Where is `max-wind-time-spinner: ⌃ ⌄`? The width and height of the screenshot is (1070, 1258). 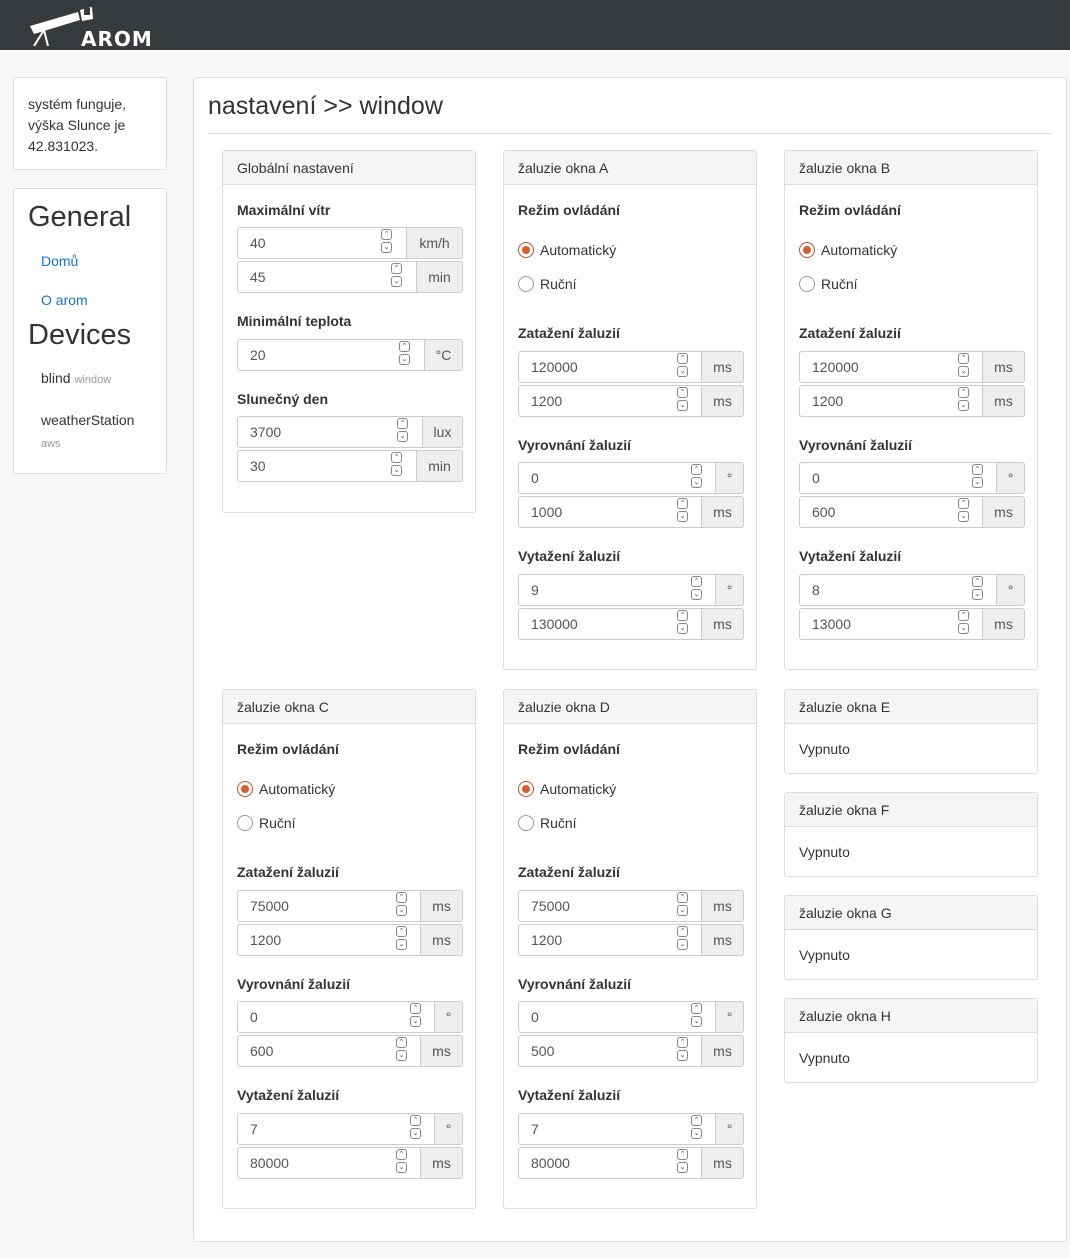 max-wind-time-spinner: ⌃ ⌄ is located at coordinates (397, 277).